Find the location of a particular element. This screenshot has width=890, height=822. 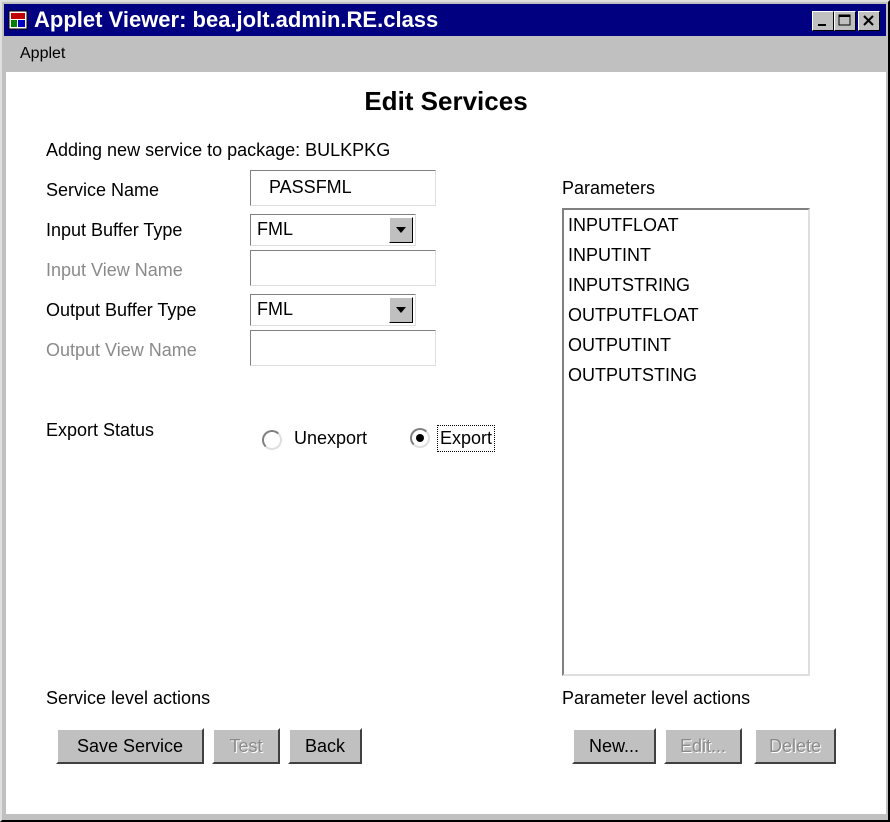

output-buffer-type-label: Output Buffer Type is located at coordinates (121, 310).